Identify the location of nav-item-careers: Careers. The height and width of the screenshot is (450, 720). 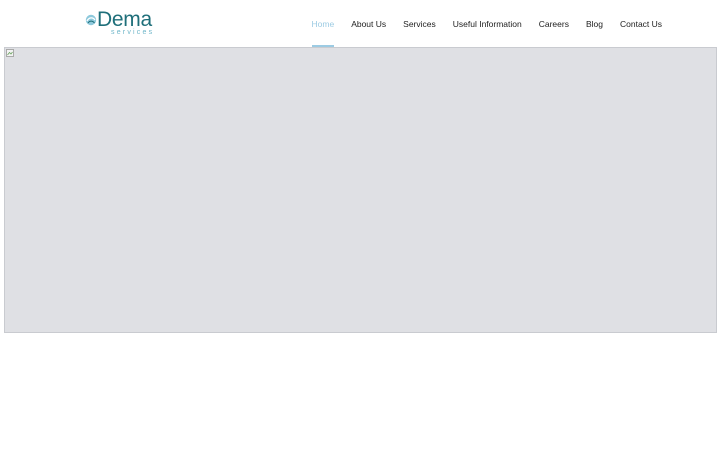
(553, 23).